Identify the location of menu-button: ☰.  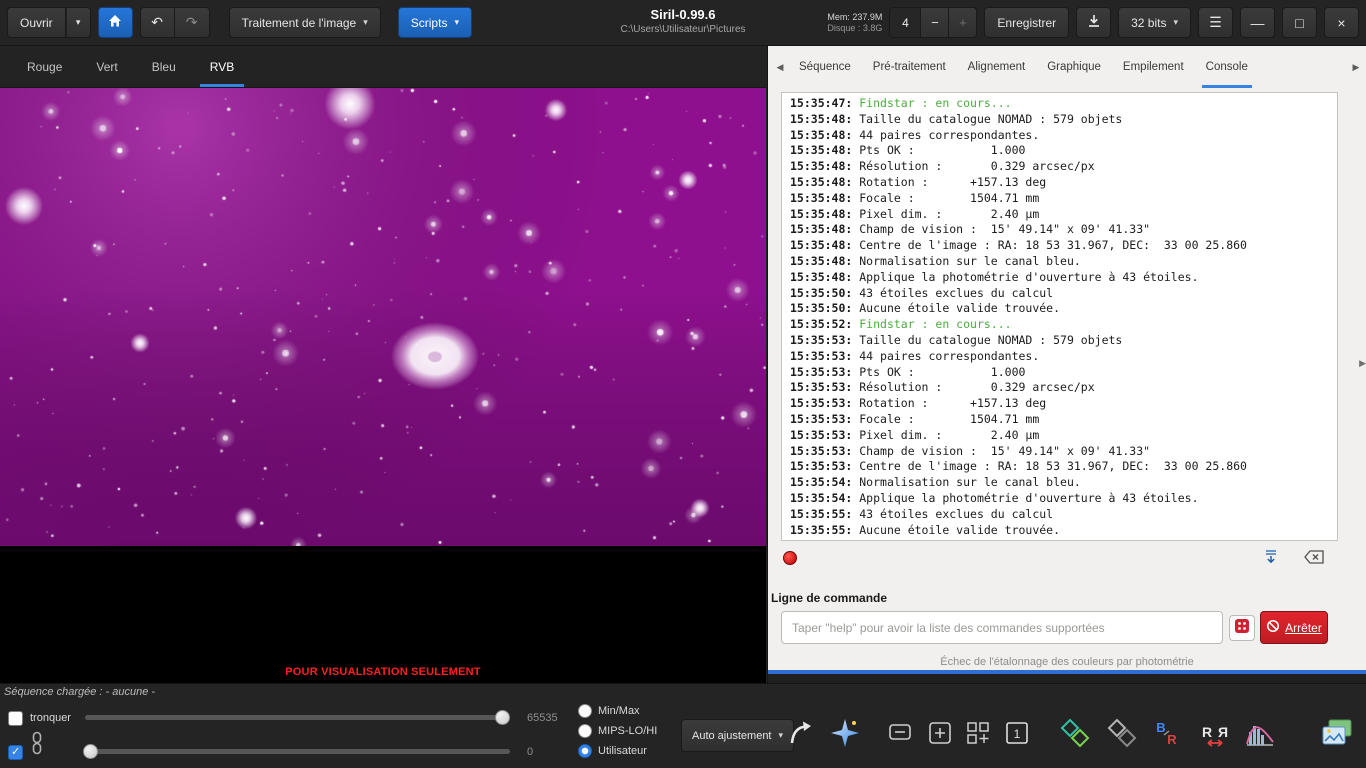
(1215, 22).